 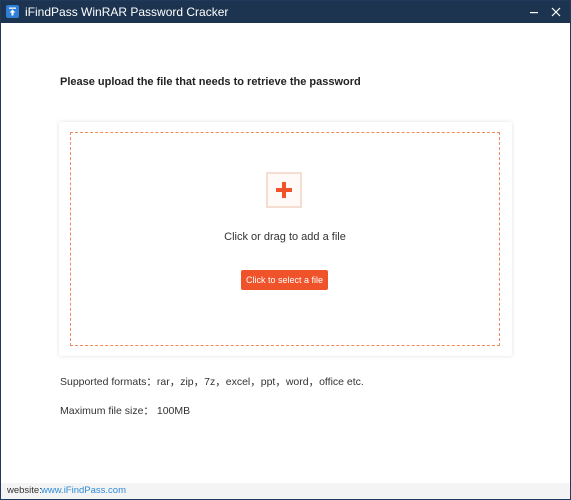 I want to click on add-file-icon, so click(x=284, y=190).